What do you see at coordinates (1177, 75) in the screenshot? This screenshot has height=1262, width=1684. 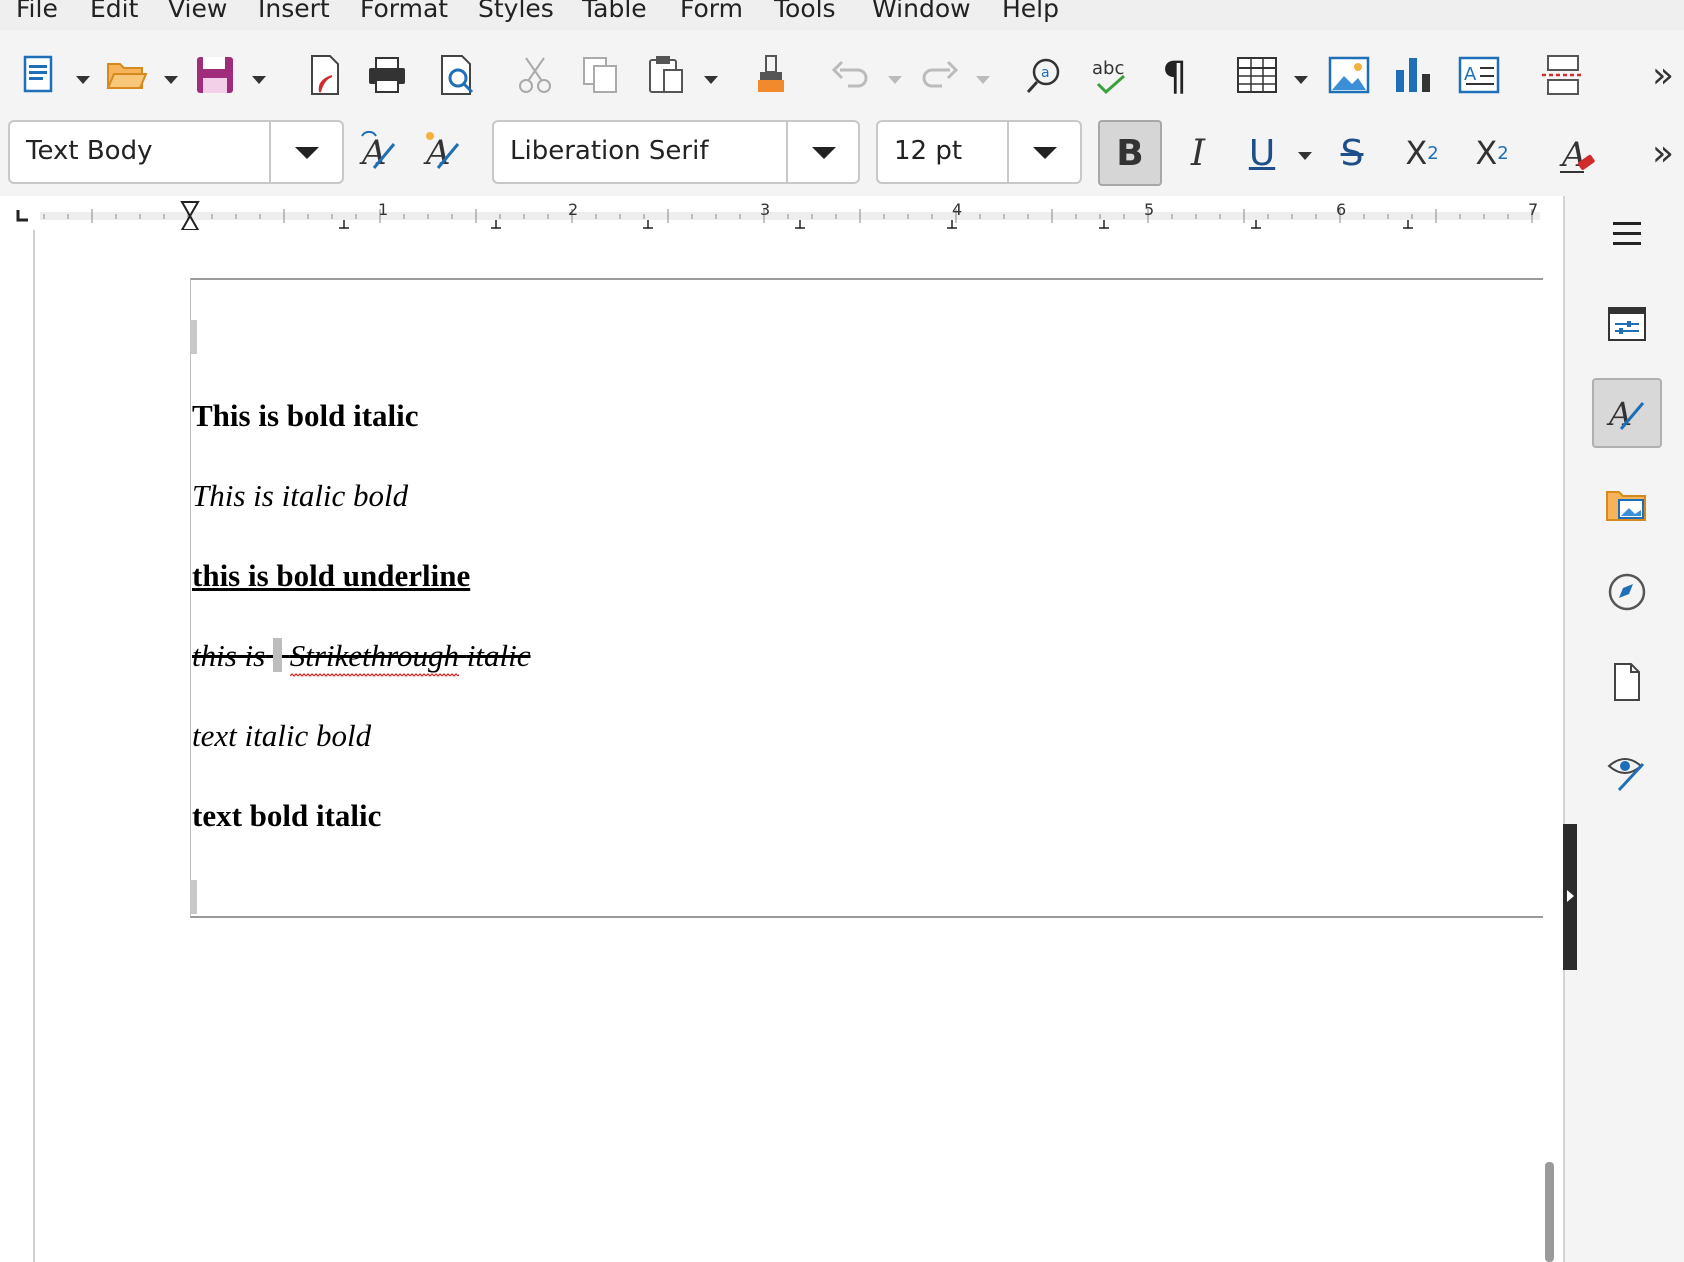 I see `formatting-marks-icon: ¶` at bounding box center [1177, 75].